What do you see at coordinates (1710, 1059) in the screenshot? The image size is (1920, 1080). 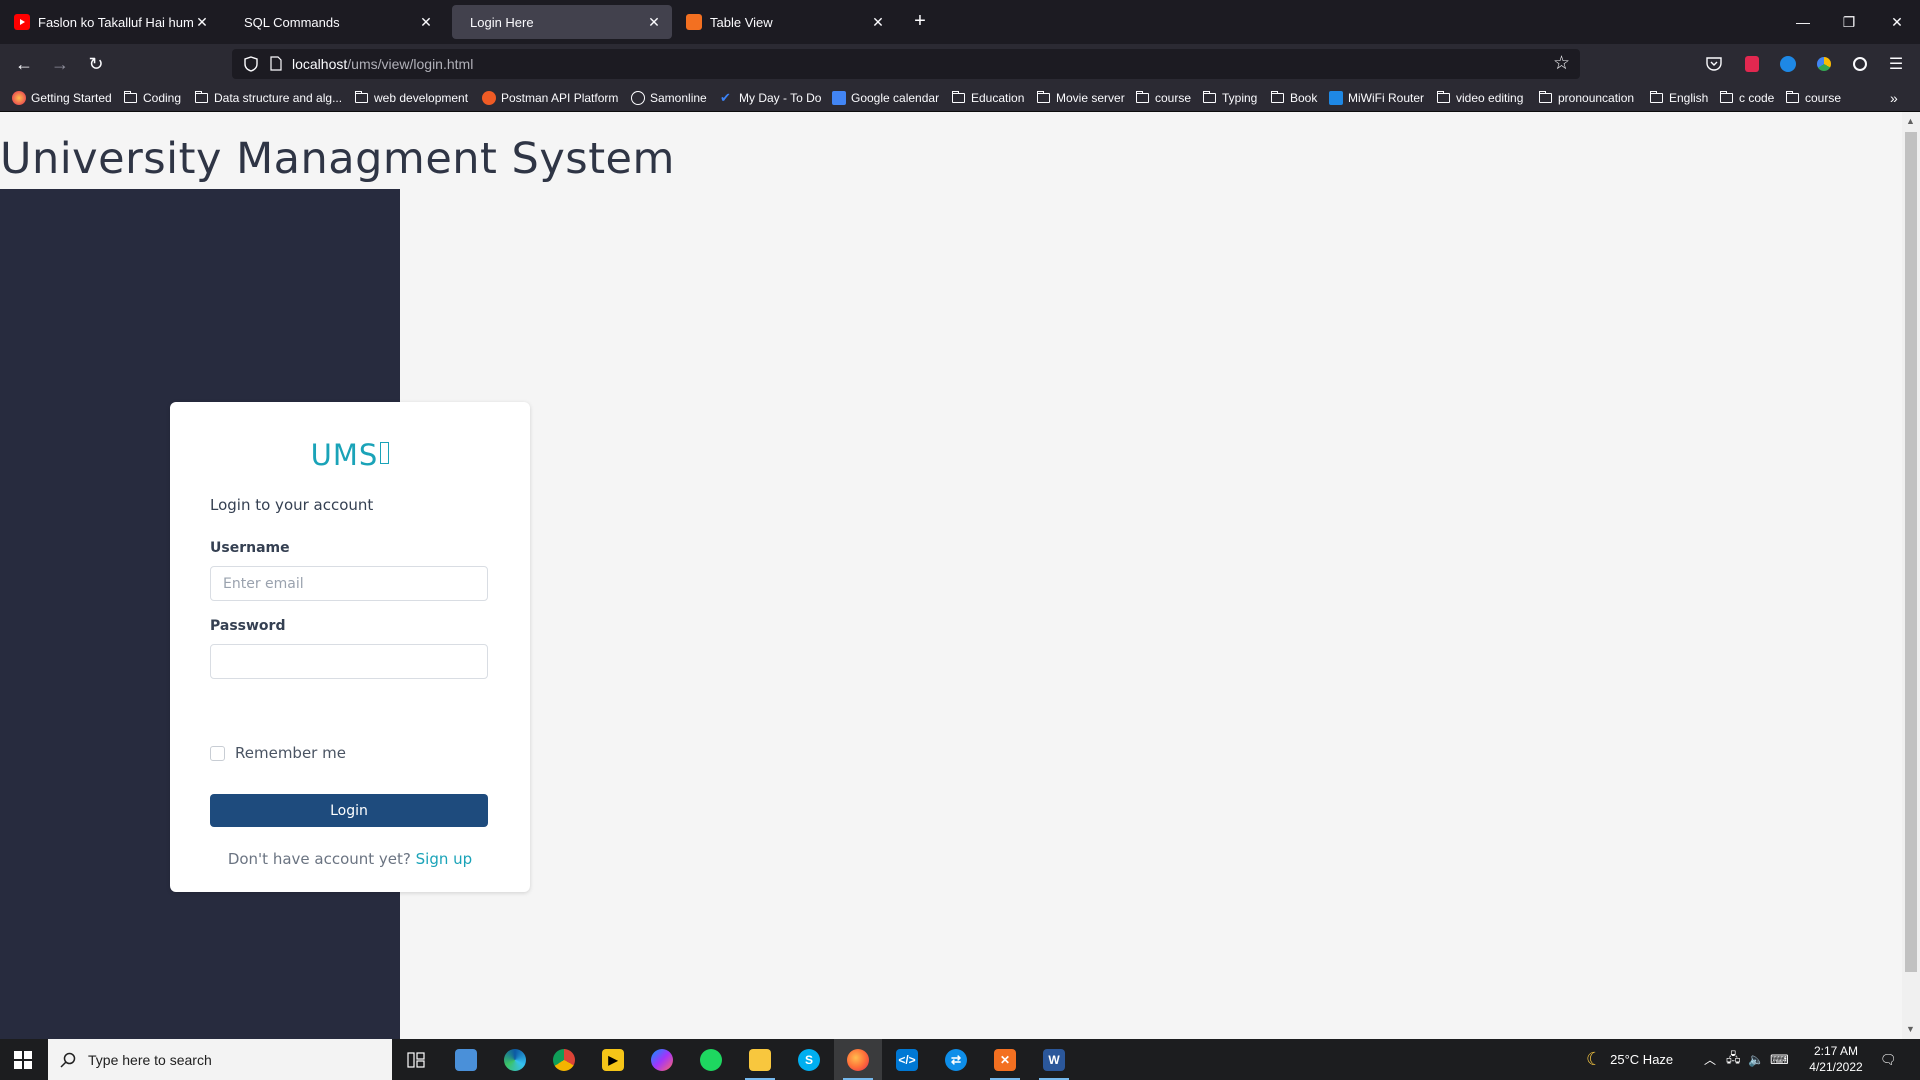 I see `tray-overflow-icon: ︿` at bounding box center [1710, 1059].